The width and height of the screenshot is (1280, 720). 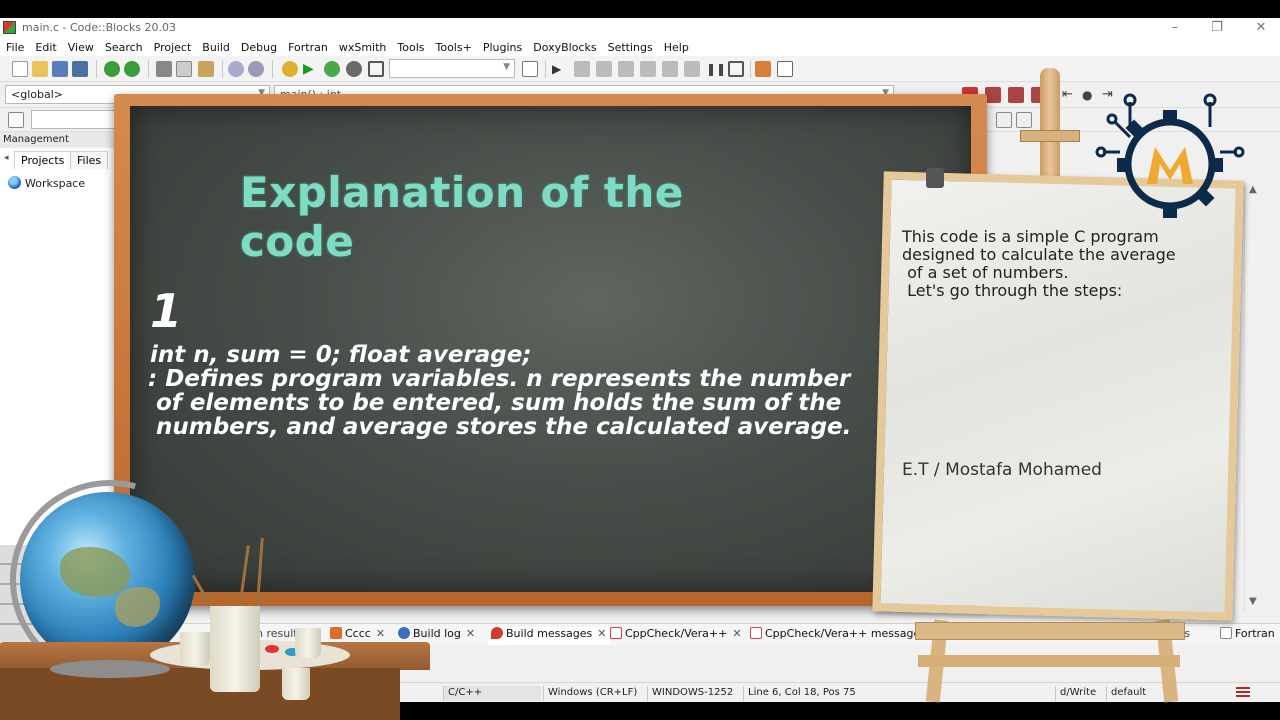 I want to click on pause-icon: ❚❚, so click(x=716, y=69).